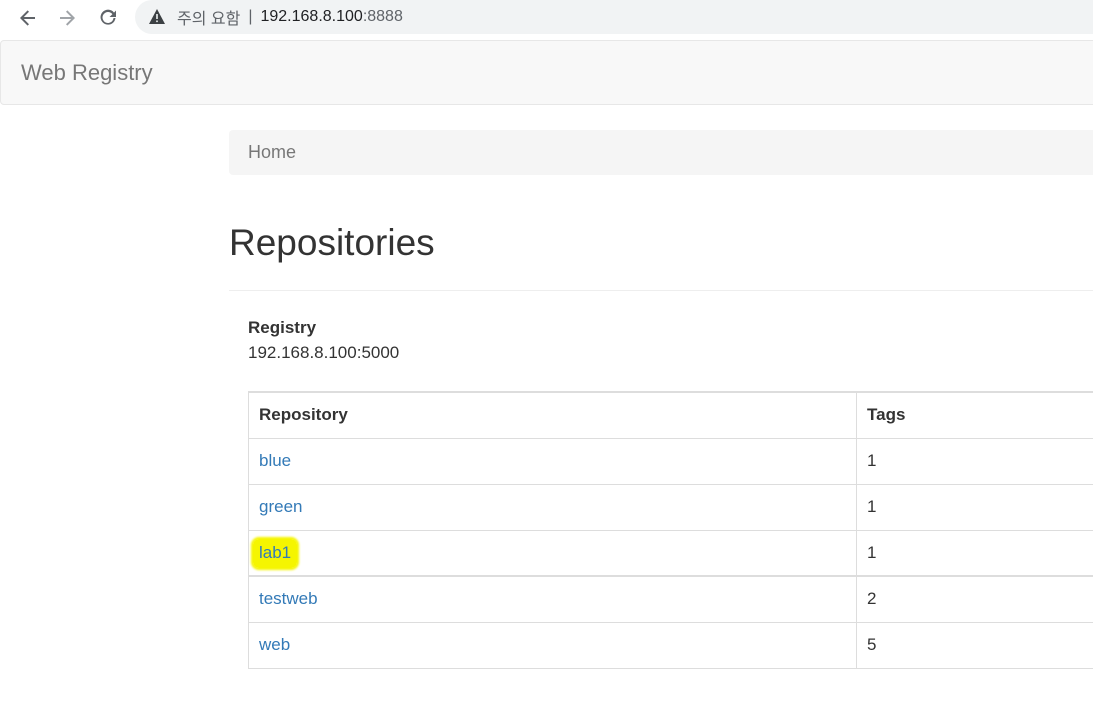 The width and height of the screenshot is (1093, 717). Describe the element at coordinates (208, 17) in the screenshot. I see `security-status: 주의 요함` at that location.